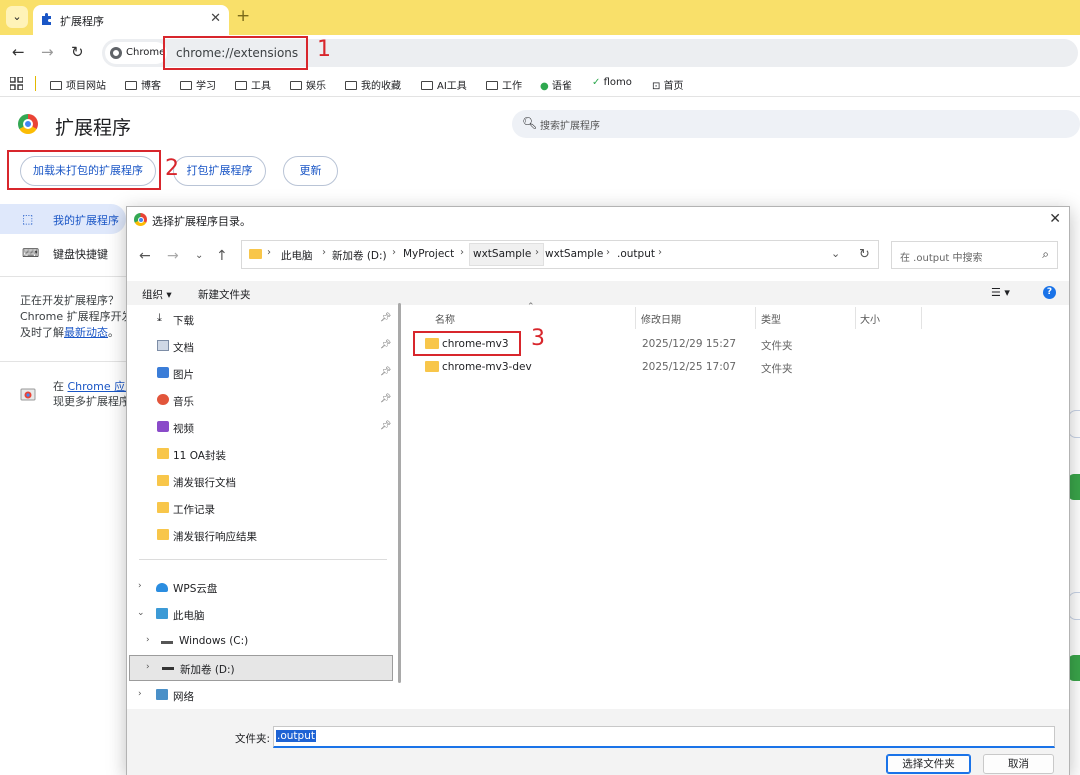 The image size is (1080, 775). What do you see at coordinates (445, 318) in the screenshot?
I see `column-header-name: 名称` at bounding box center [445, 318].